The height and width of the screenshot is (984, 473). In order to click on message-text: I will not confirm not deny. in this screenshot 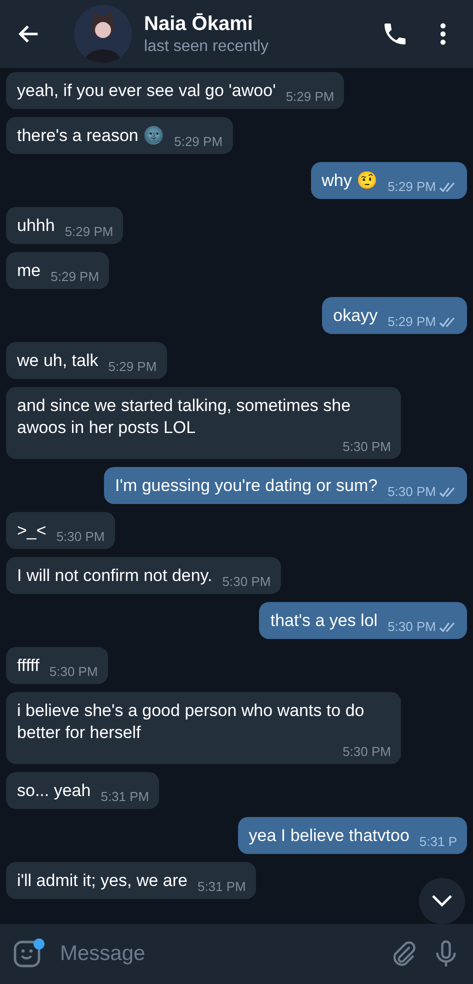, I will do `click(114, 576)`.